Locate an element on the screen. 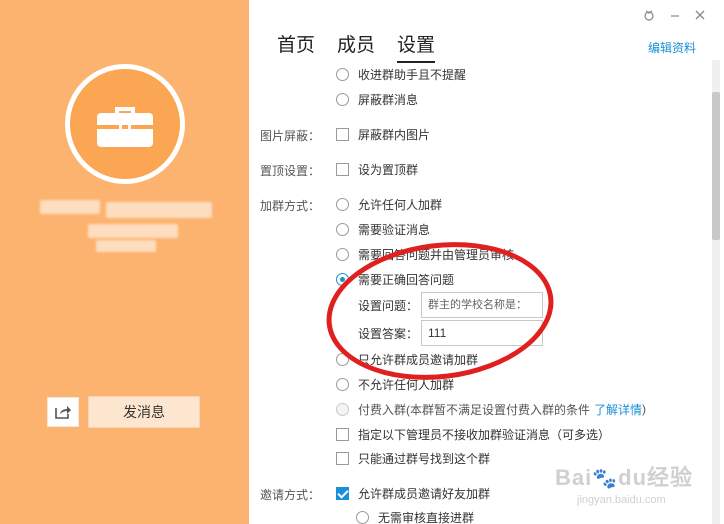  option-block-messages: 屏蔽群消息 is located at coordinates (377, 99).